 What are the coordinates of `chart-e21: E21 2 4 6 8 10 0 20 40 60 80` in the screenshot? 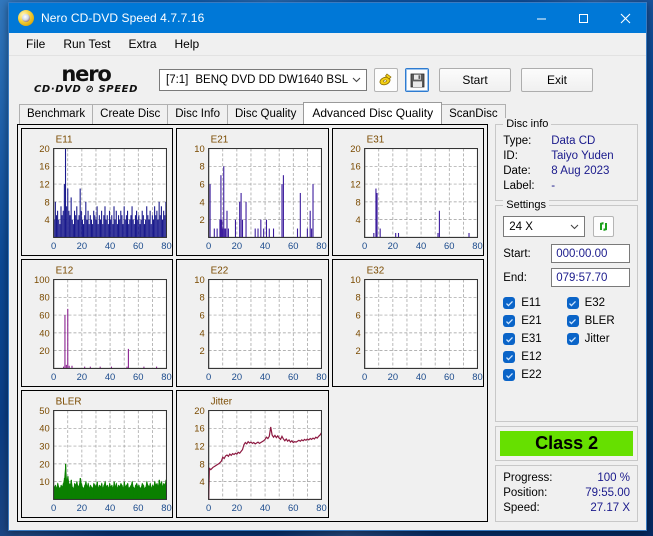 It's located at (252, 192).